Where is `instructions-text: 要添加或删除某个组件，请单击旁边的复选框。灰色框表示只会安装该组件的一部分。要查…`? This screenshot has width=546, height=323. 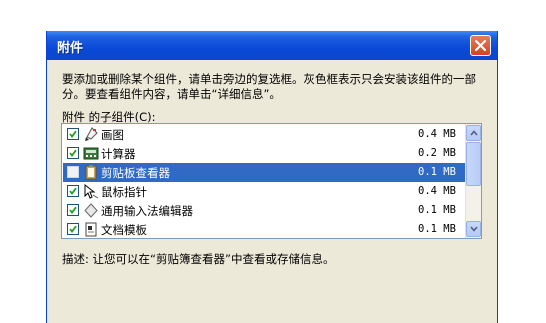 instructions-text: 要添加或删除某个组件，请单击旁边的复选框。灰色框表示只会安装该组件的一部分。要查… is located at coordinates (269, 86).